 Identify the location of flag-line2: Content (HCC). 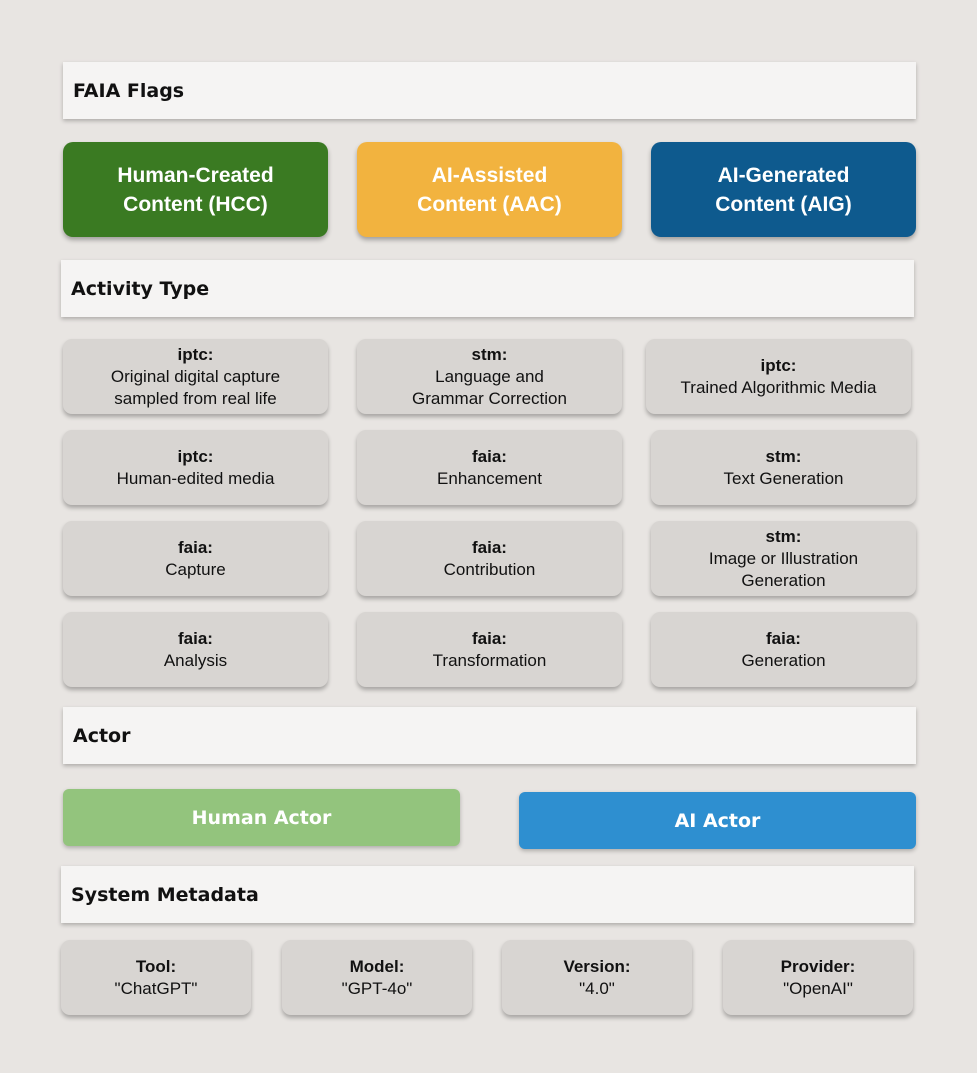
(195, 204).